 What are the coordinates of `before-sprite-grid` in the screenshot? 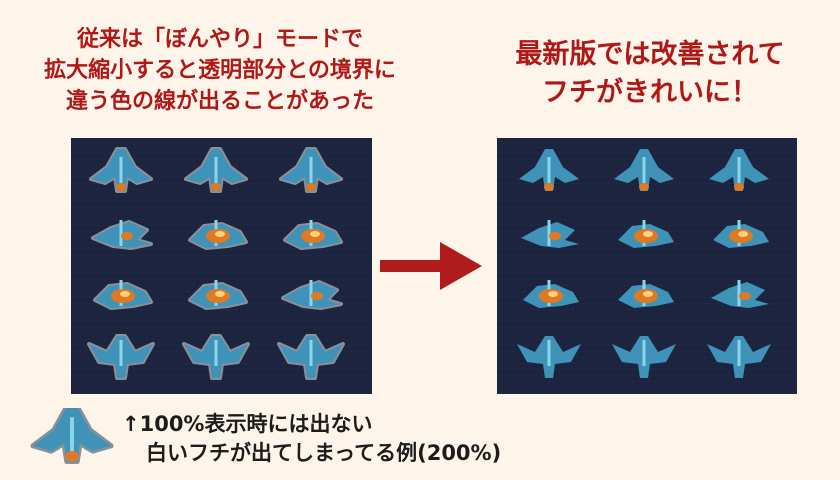 It's located at (216, 263).